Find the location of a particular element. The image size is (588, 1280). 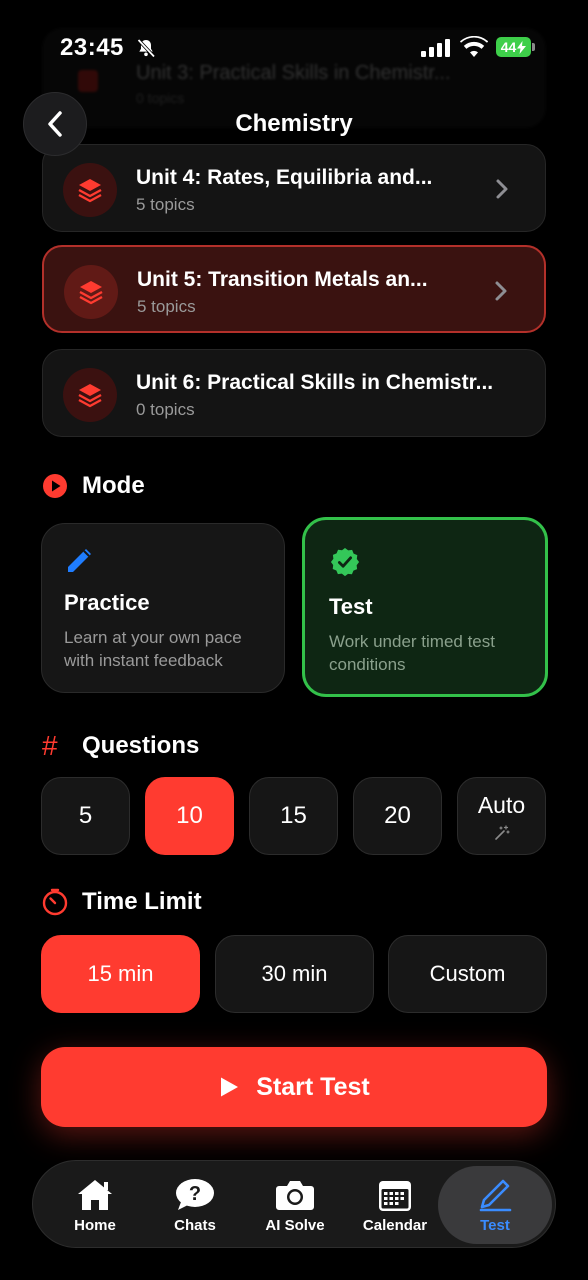

chip-label: 15 min is located at coordinates (120, 973).